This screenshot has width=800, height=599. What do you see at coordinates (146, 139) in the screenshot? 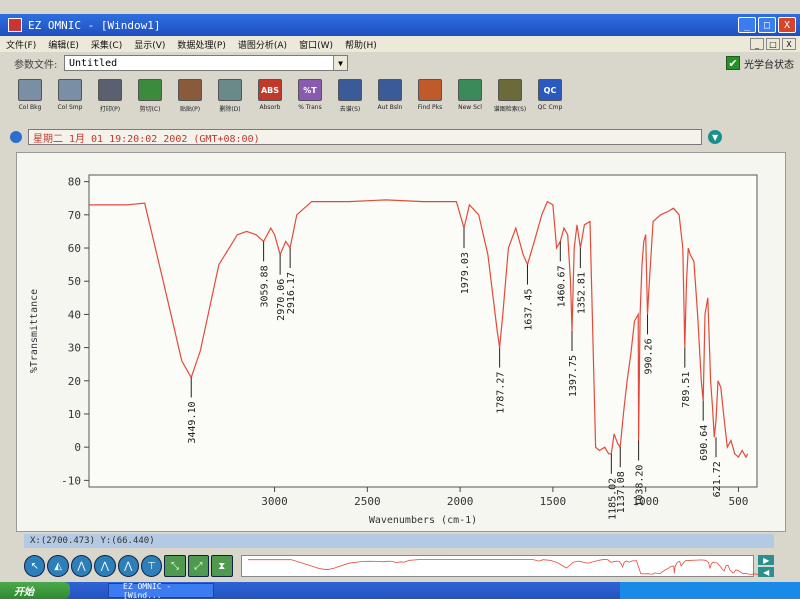
I see `collection-date: 星期二 1月 01 19:20:02 2002 (GMT+08:00)` at bounding box center [146, 139].